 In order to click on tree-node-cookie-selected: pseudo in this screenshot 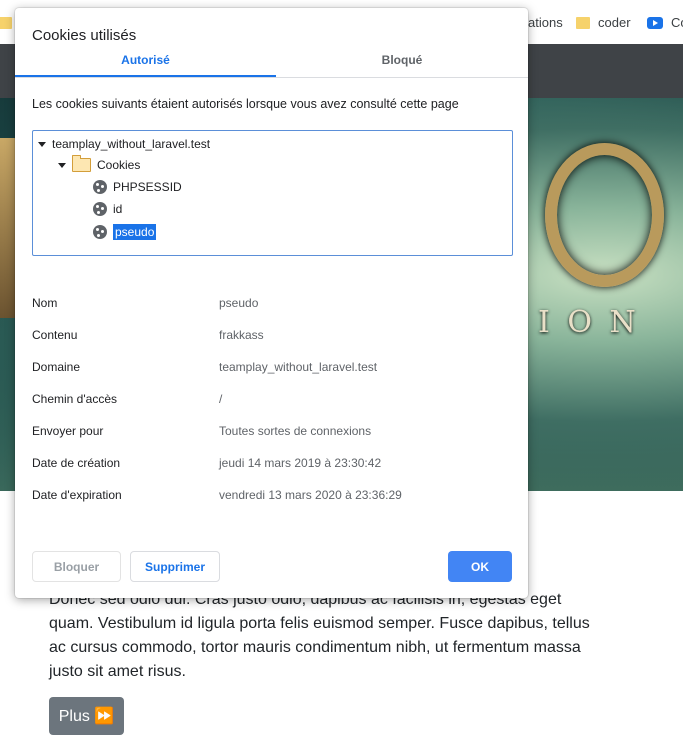, I will do `click(125, 232)`.